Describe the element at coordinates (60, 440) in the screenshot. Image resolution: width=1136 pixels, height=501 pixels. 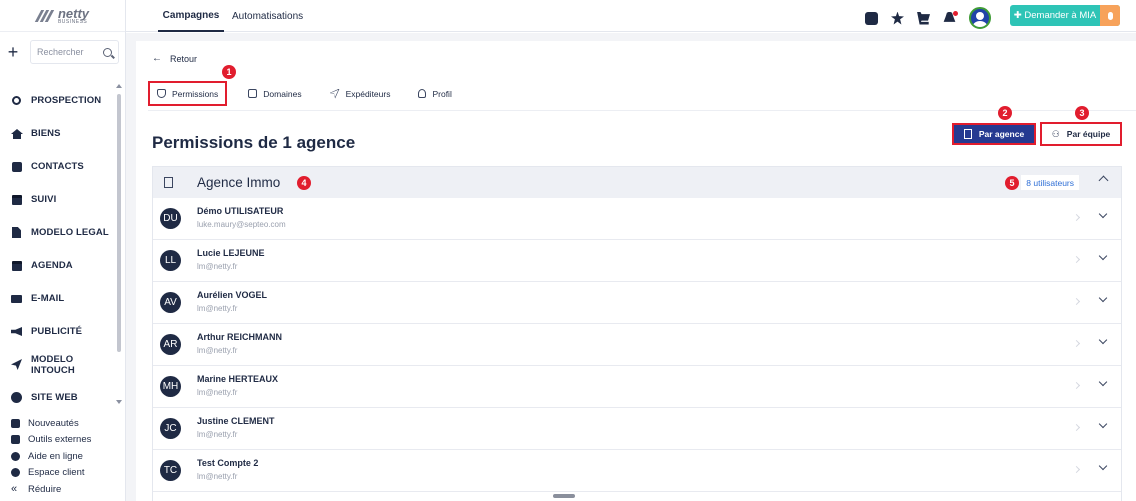
I see `link-label: Outils externes` at that location.